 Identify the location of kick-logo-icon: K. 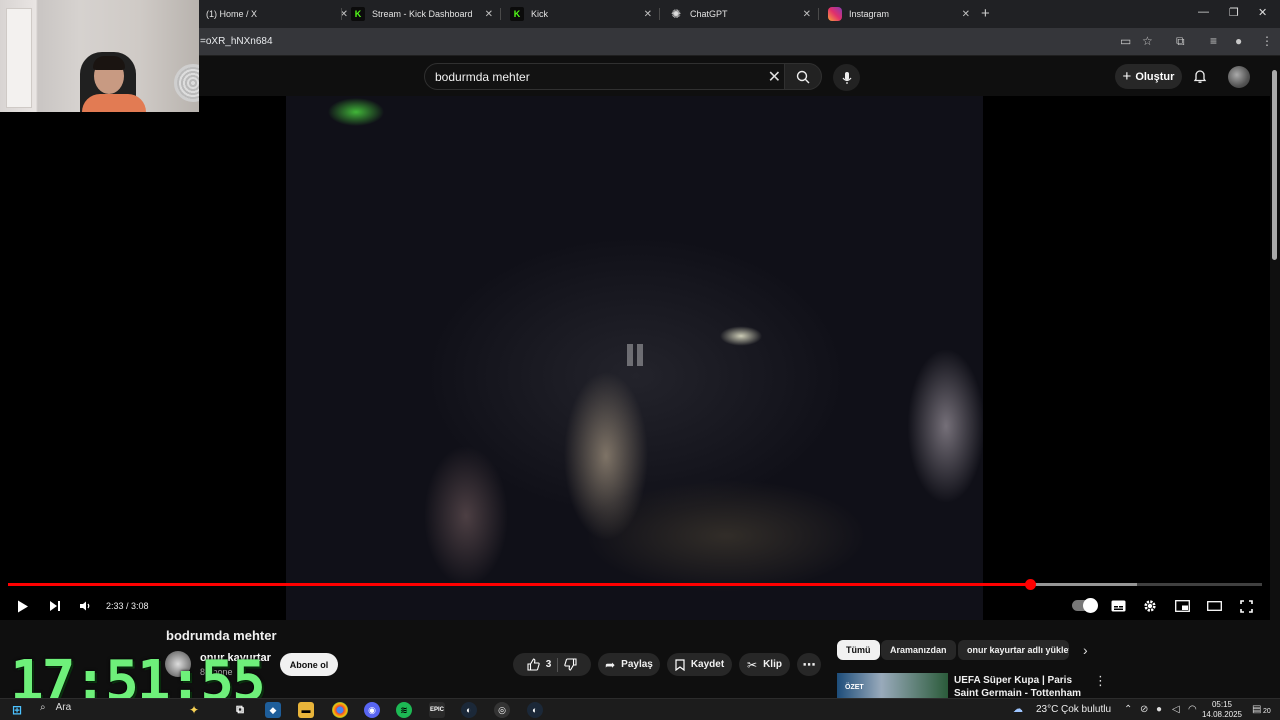
(517, 14).